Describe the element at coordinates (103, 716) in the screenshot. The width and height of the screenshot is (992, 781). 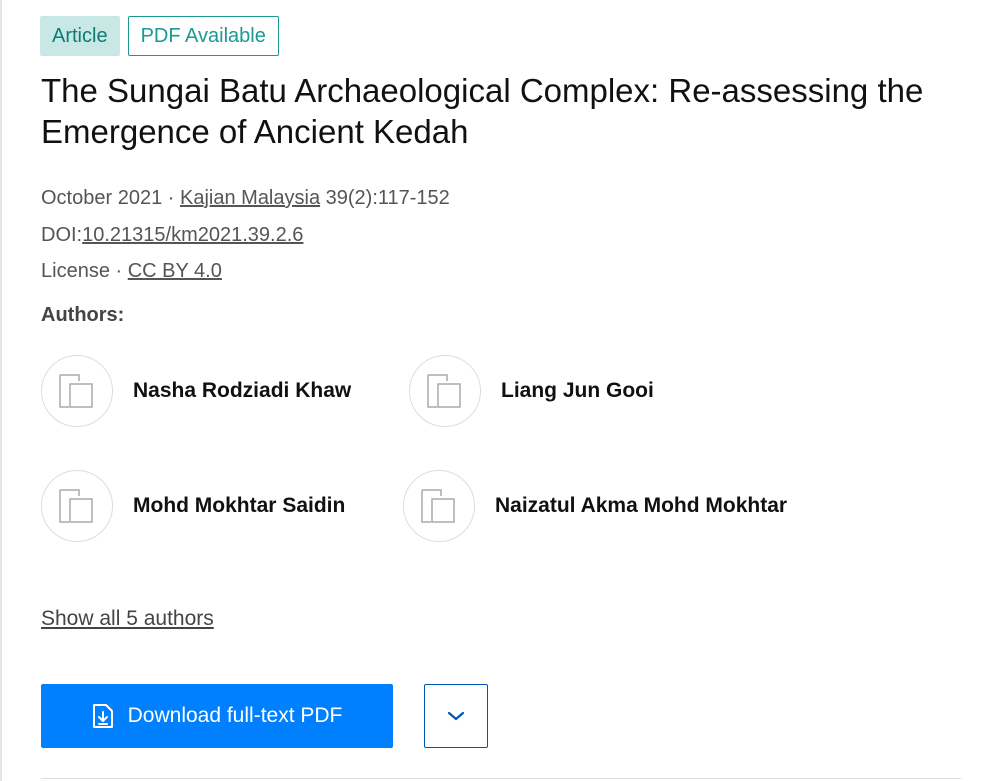
I see `file-download-icon` at that location.